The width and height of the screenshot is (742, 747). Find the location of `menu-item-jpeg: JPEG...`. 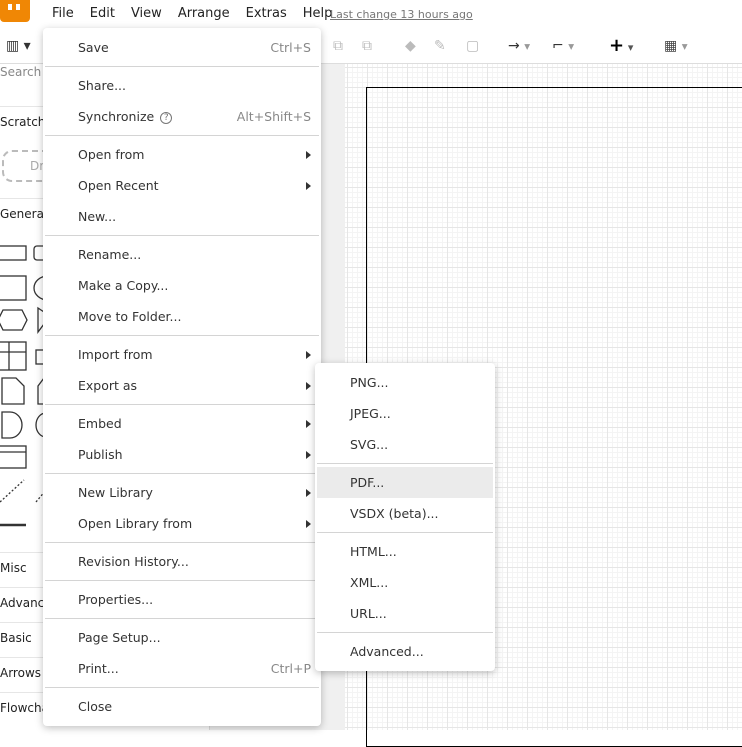

menu-item-jpeg: JPEG... is located at coordinates (405, 413).